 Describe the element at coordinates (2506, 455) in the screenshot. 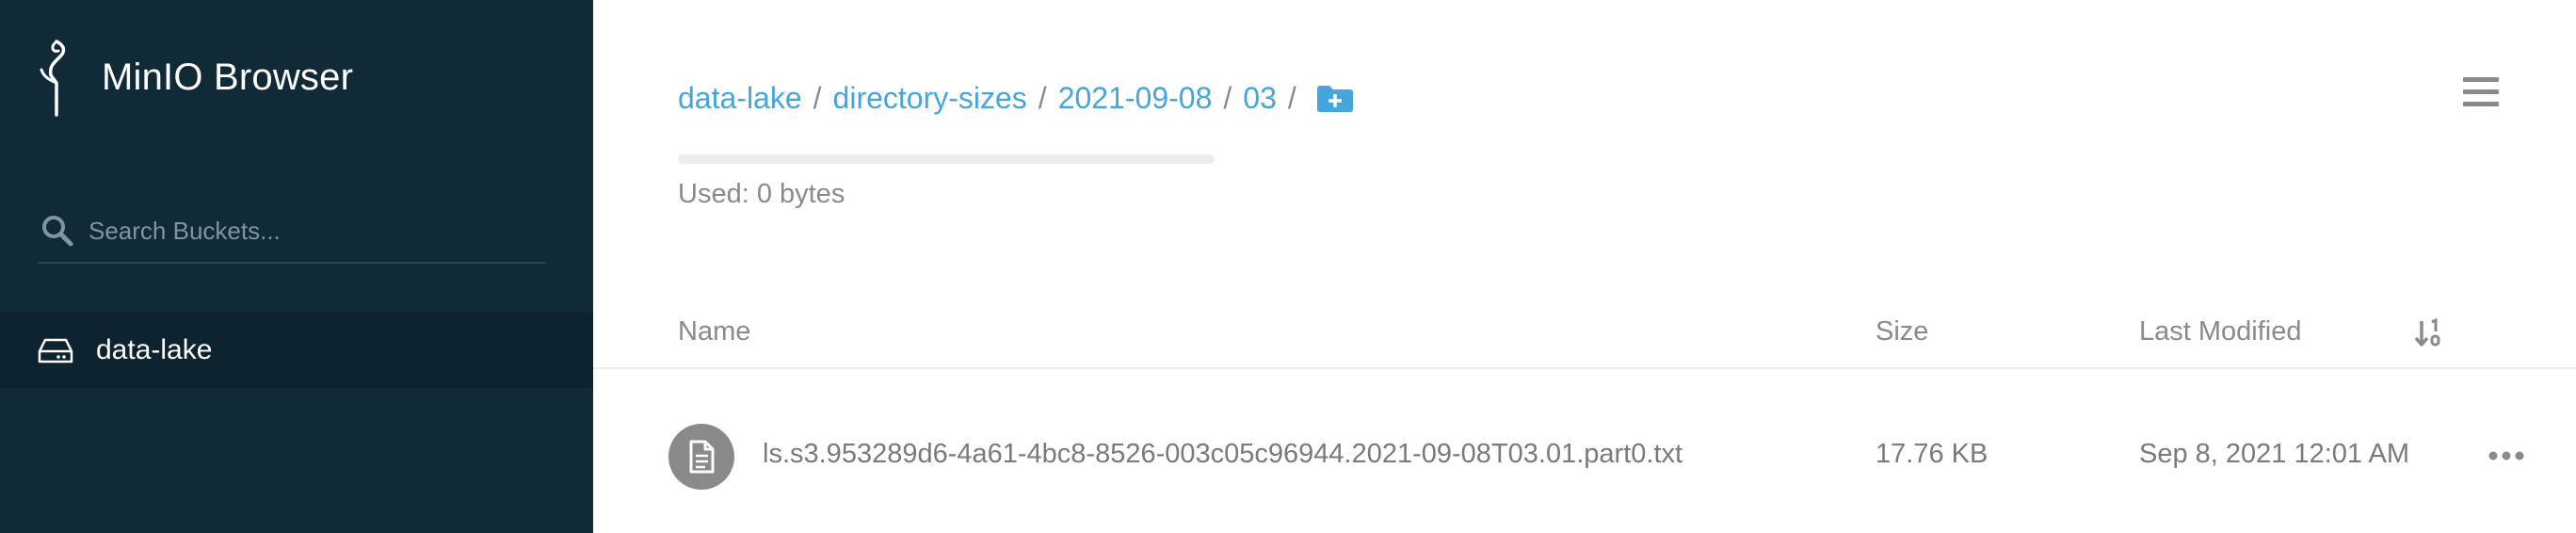

I see `more-actions-icon` at that location.